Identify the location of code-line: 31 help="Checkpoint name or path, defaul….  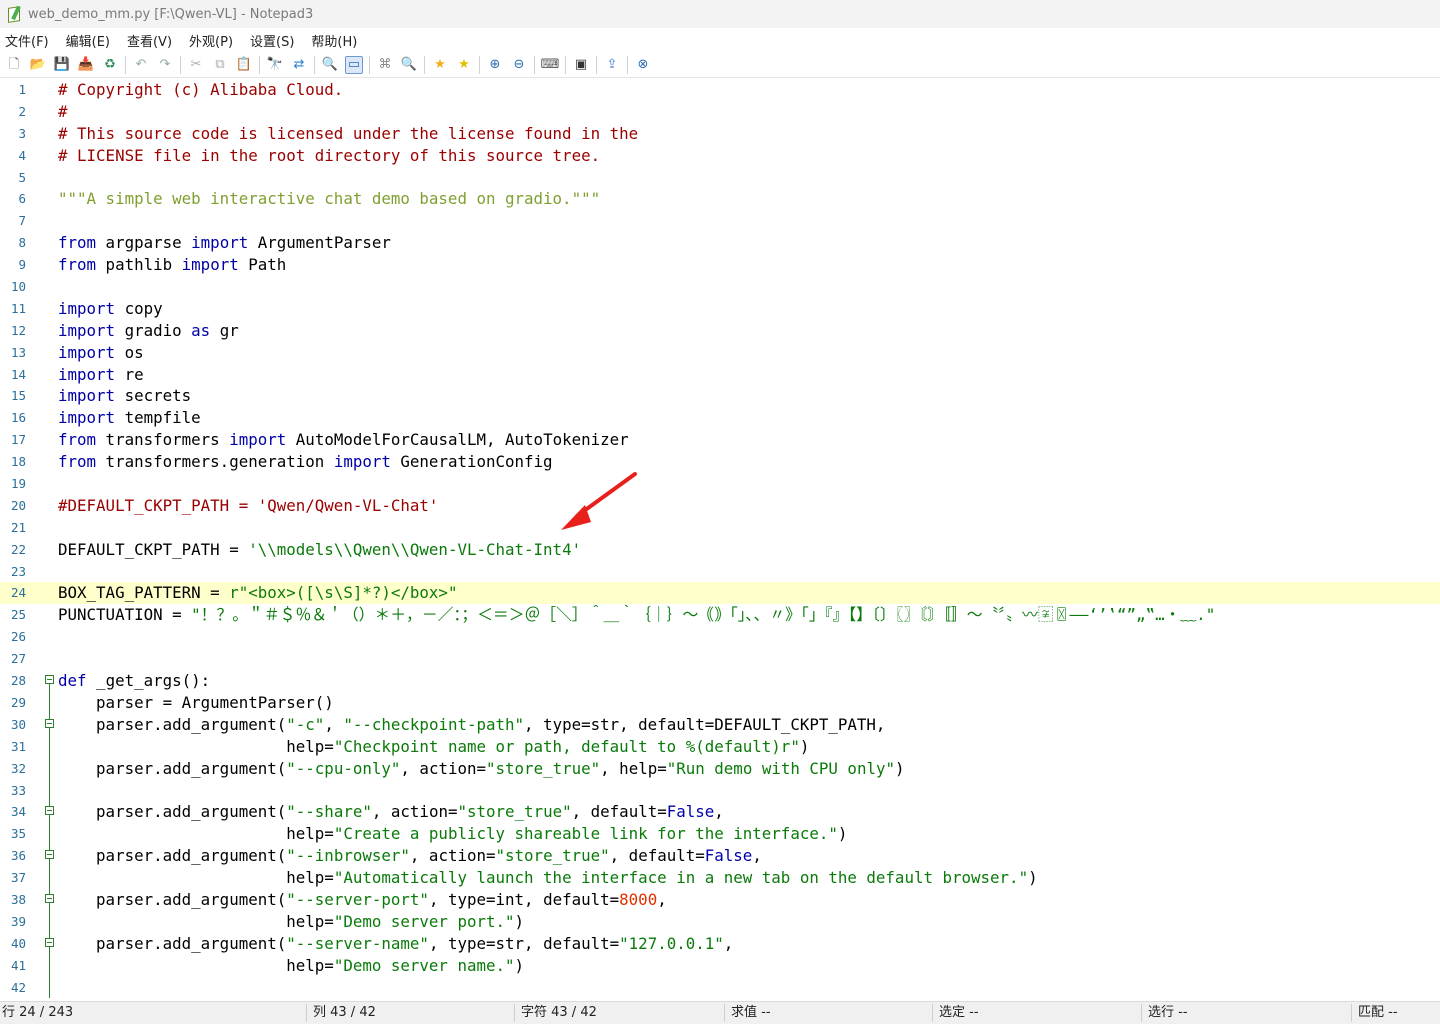
(720, 746).